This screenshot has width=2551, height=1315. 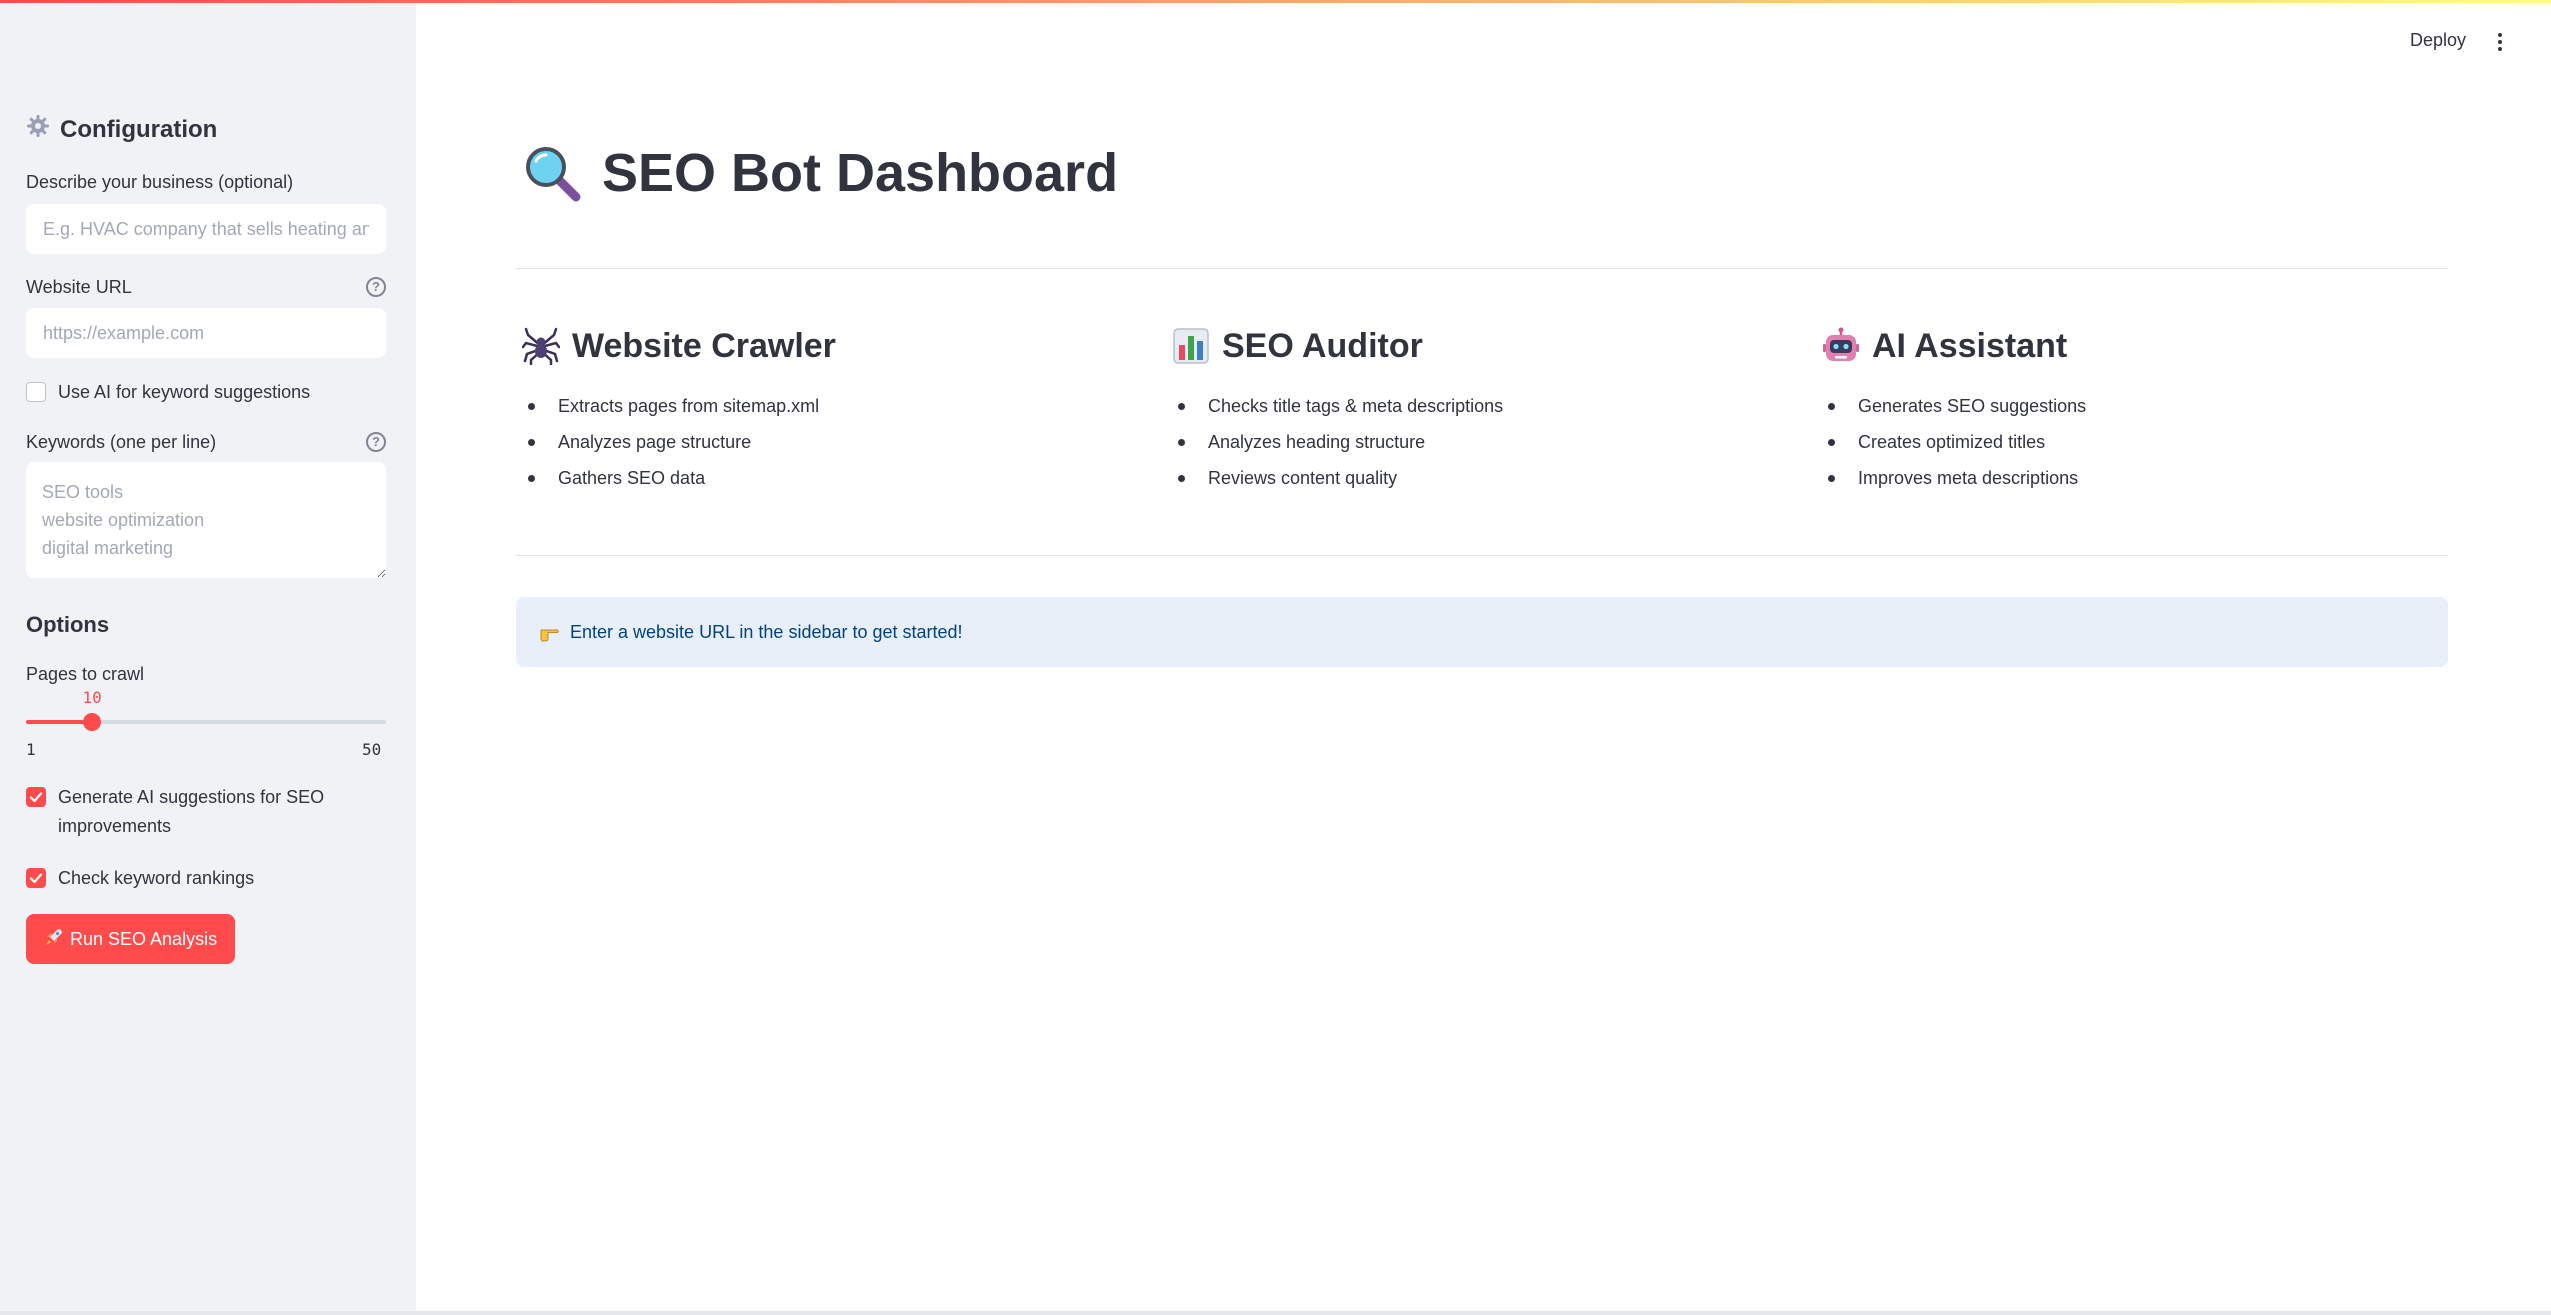 What do you see at coordinates (1492, 406) in the screenshot?
I see `list-item: Checks title tags & meta descriptions` at bounding box center [1492, 406].